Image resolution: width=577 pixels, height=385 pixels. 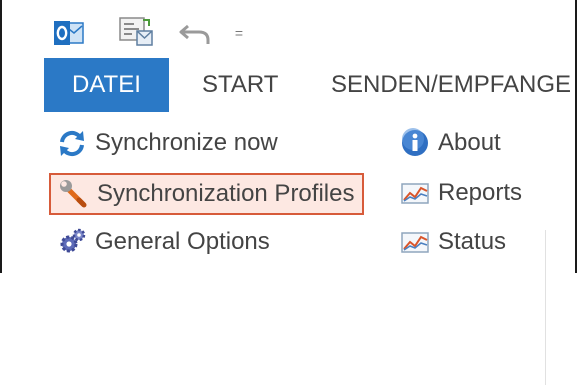 What do you see at coordinates (195, 33) in the screenshot?
I see `undo-icon` at bounding box center [195, 33].